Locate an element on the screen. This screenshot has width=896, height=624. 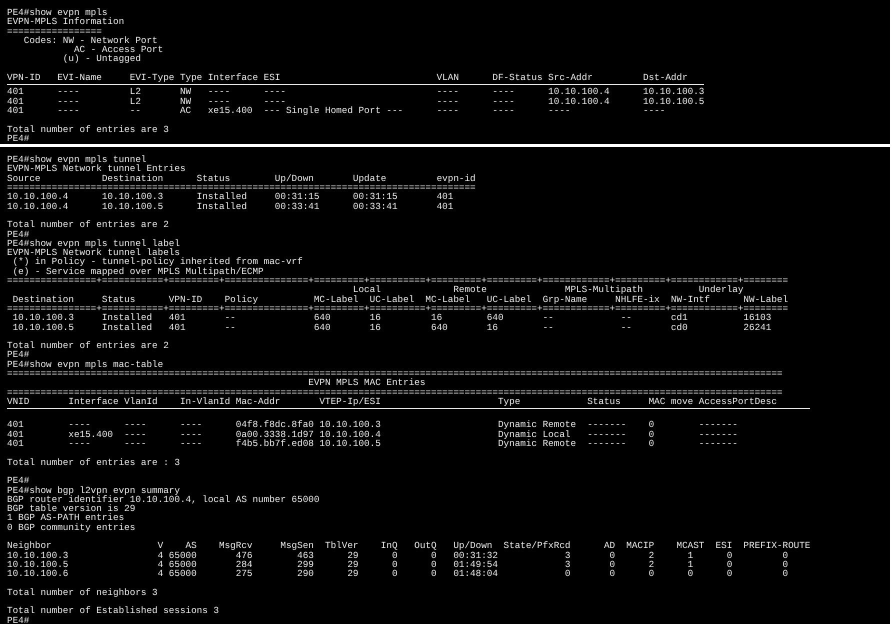
terminal-line: PE4#show bgp l2vpn evpn summary is located at coordinates (93, 490).